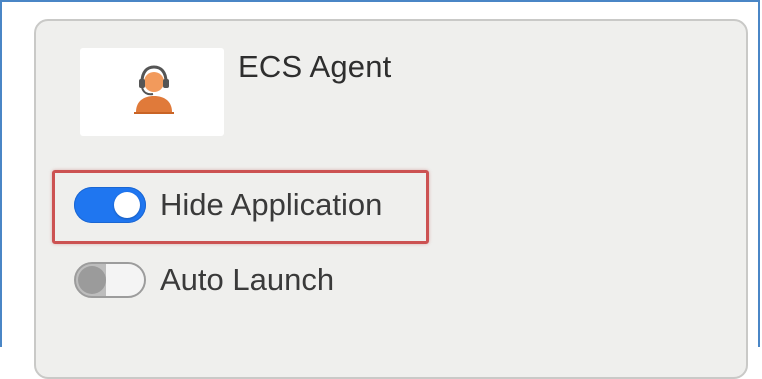  What do you see at coordinates (315, 66) in the screenshot?
I see `app-name: ECS Agent` at bounding box center [315, 66].